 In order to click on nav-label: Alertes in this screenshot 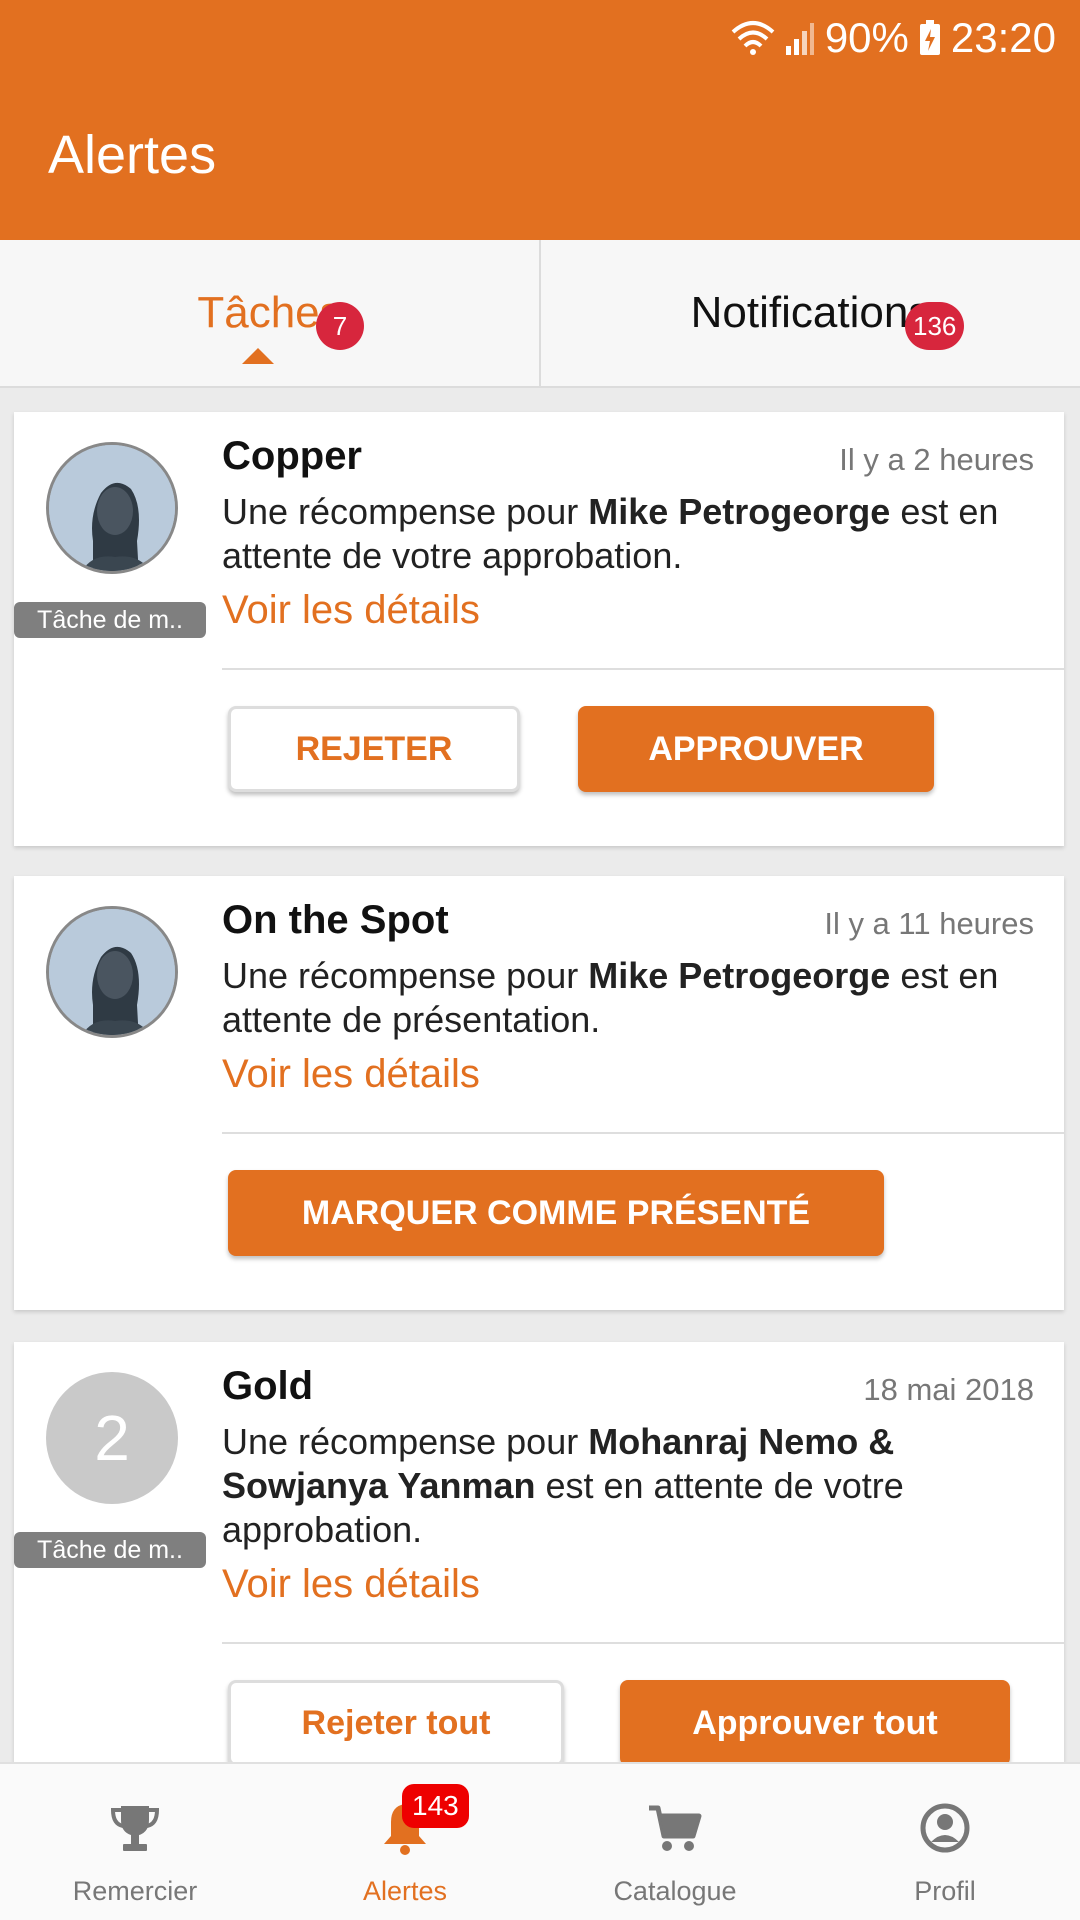, I will do `click(405, 1891)`.